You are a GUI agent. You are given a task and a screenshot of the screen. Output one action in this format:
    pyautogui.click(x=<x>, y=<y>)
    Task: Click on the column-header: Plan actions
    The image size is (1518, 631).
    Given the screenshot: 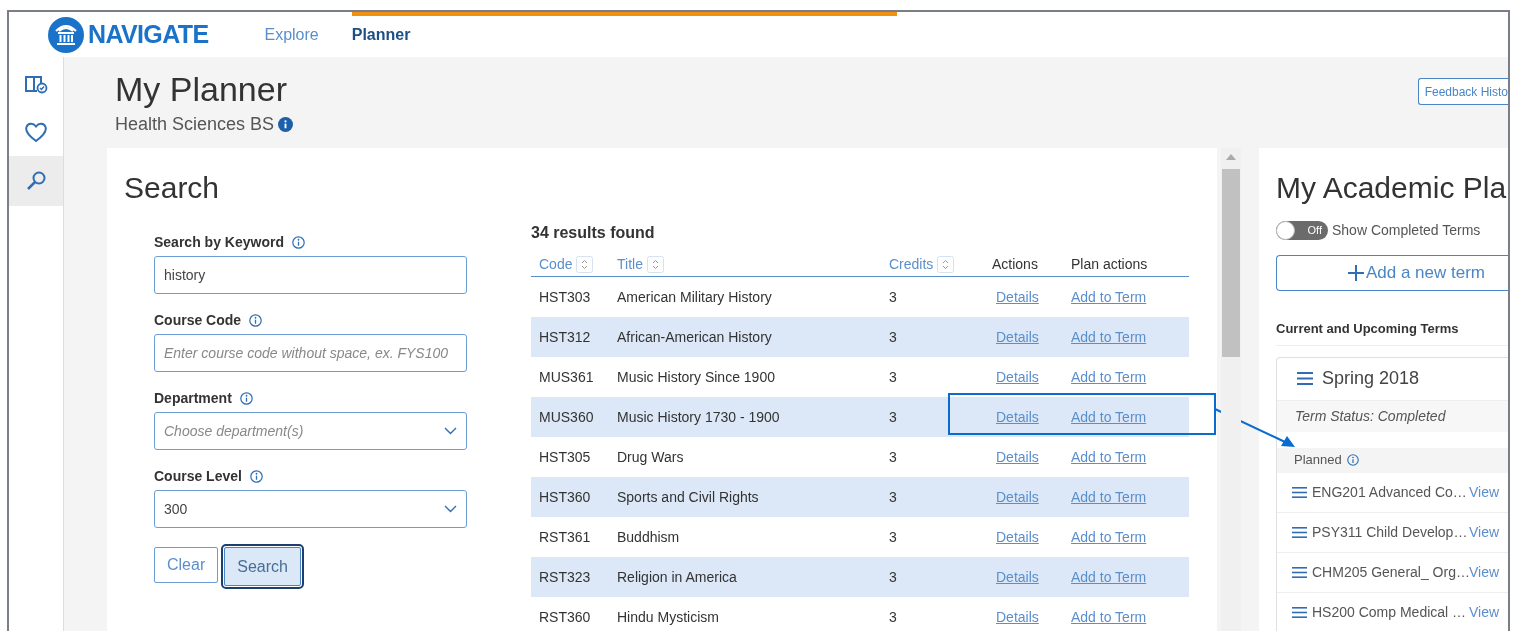 What is the action you would take?
    pyautogui.click(x=1109, y=264)
    